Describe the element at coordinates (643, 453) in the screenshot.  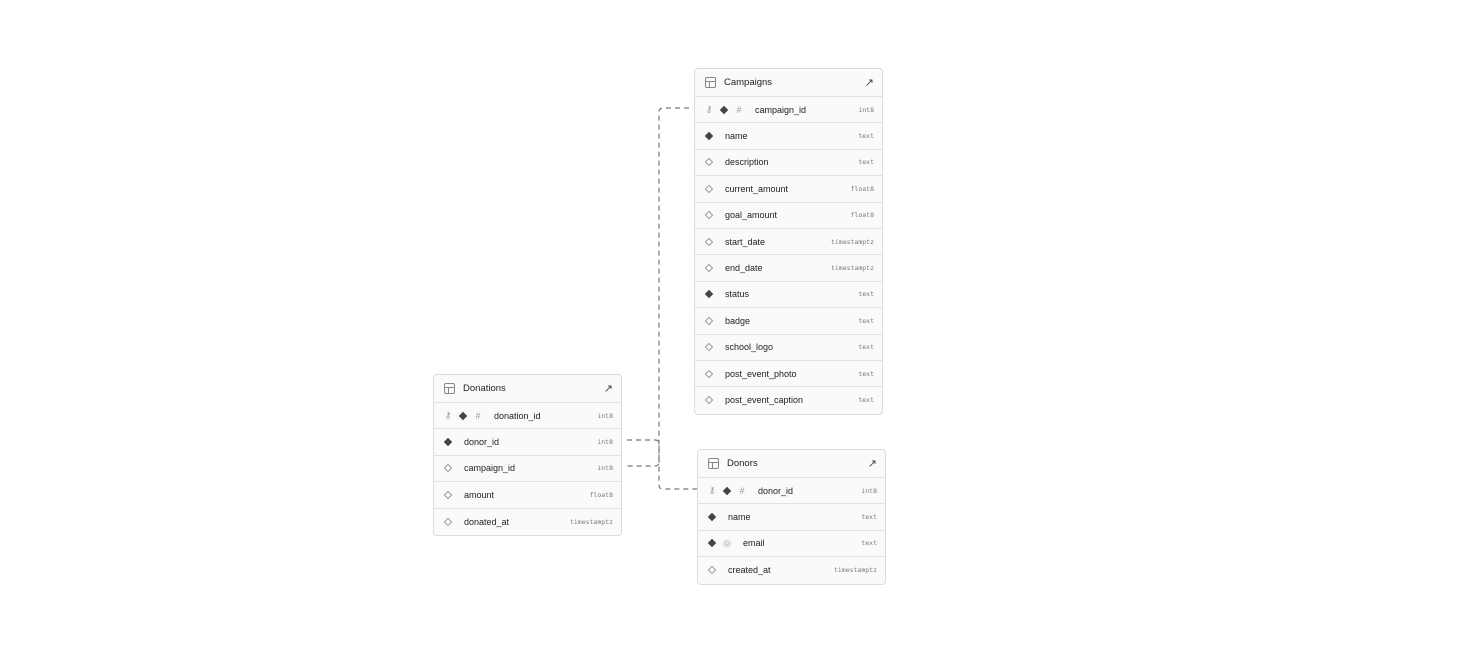
I see `relation-donor-id` at that location.